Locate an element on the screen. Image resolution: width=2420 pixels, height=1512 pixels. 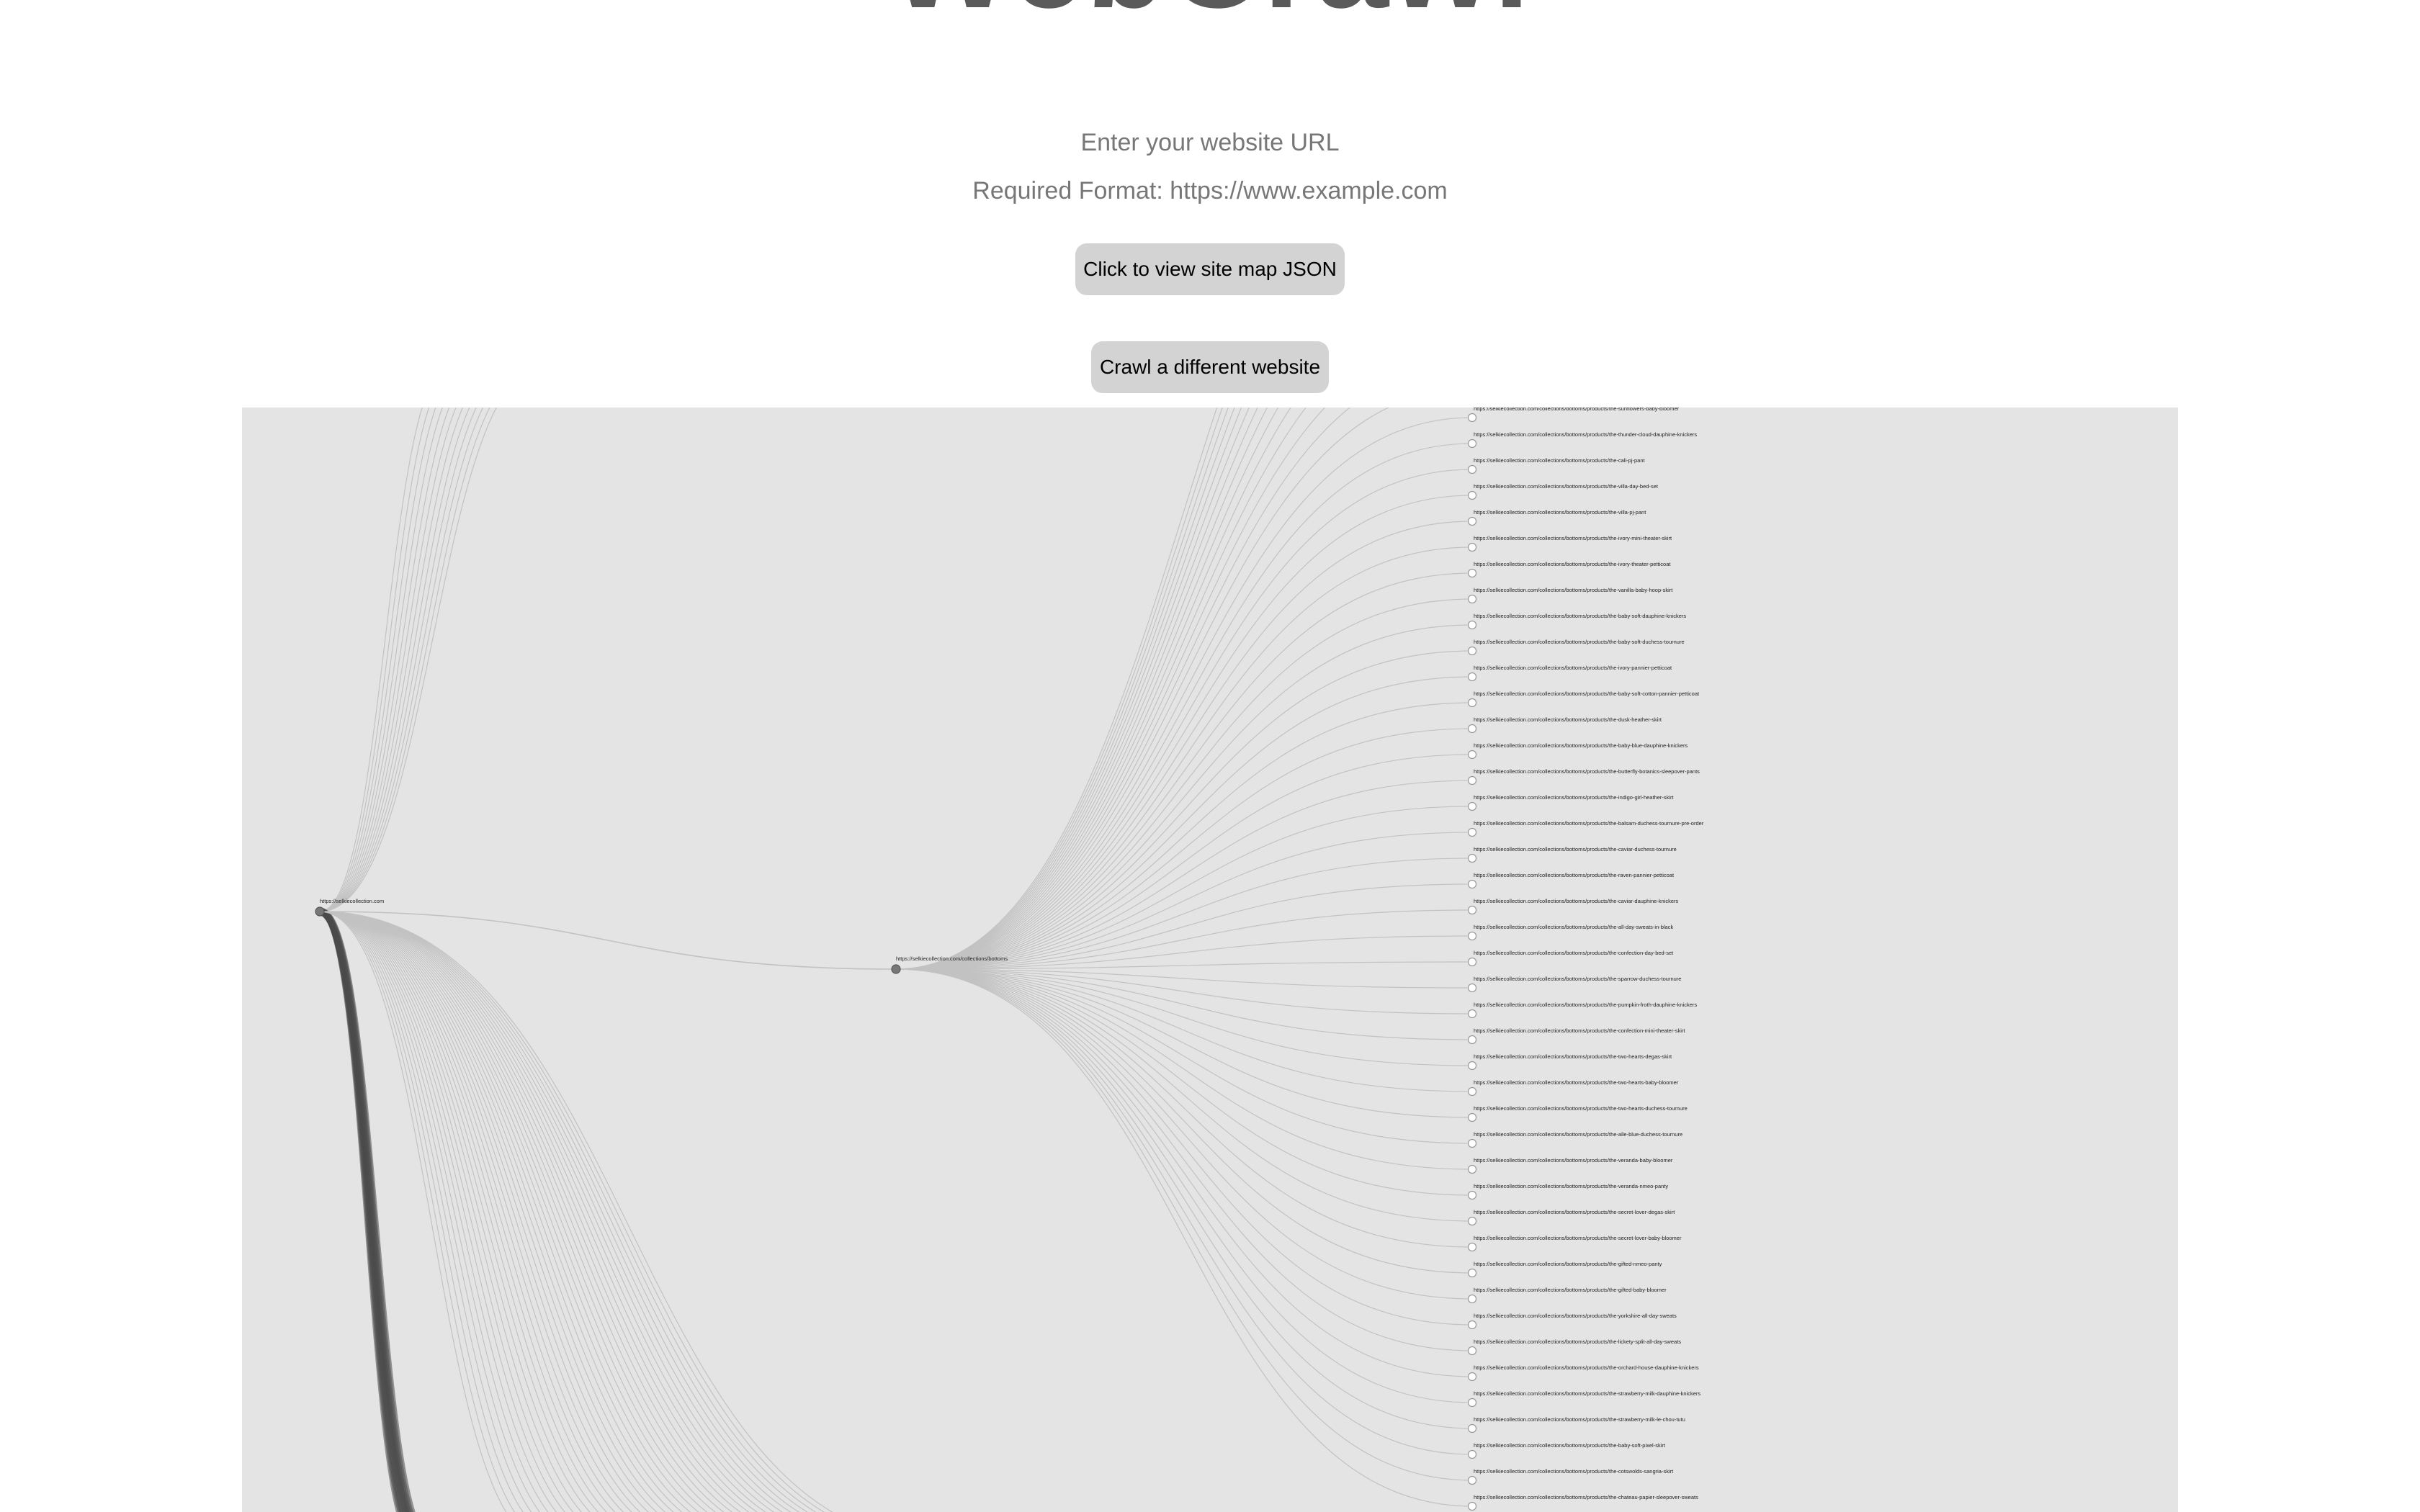
website-url-input is located at coordinates (1210, 142).